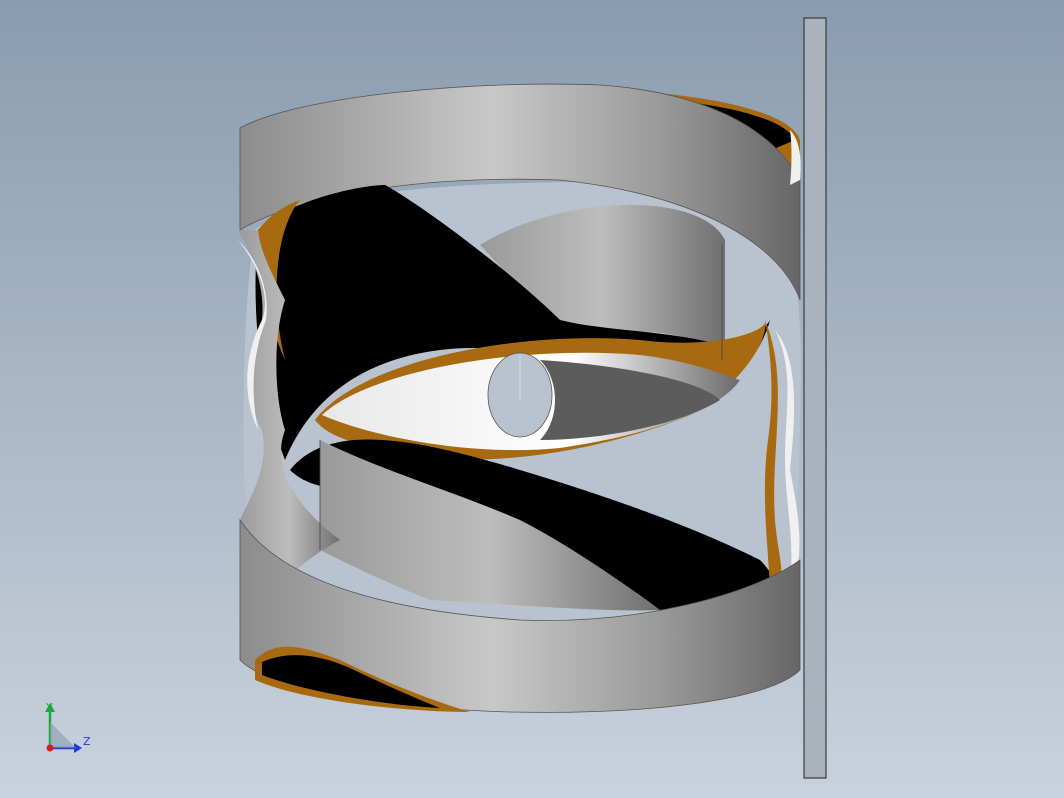  What do you see at coordinates (49, 707) in the screenshot?
I see `triad-y-label: Y` at bounding box center [49, 707].